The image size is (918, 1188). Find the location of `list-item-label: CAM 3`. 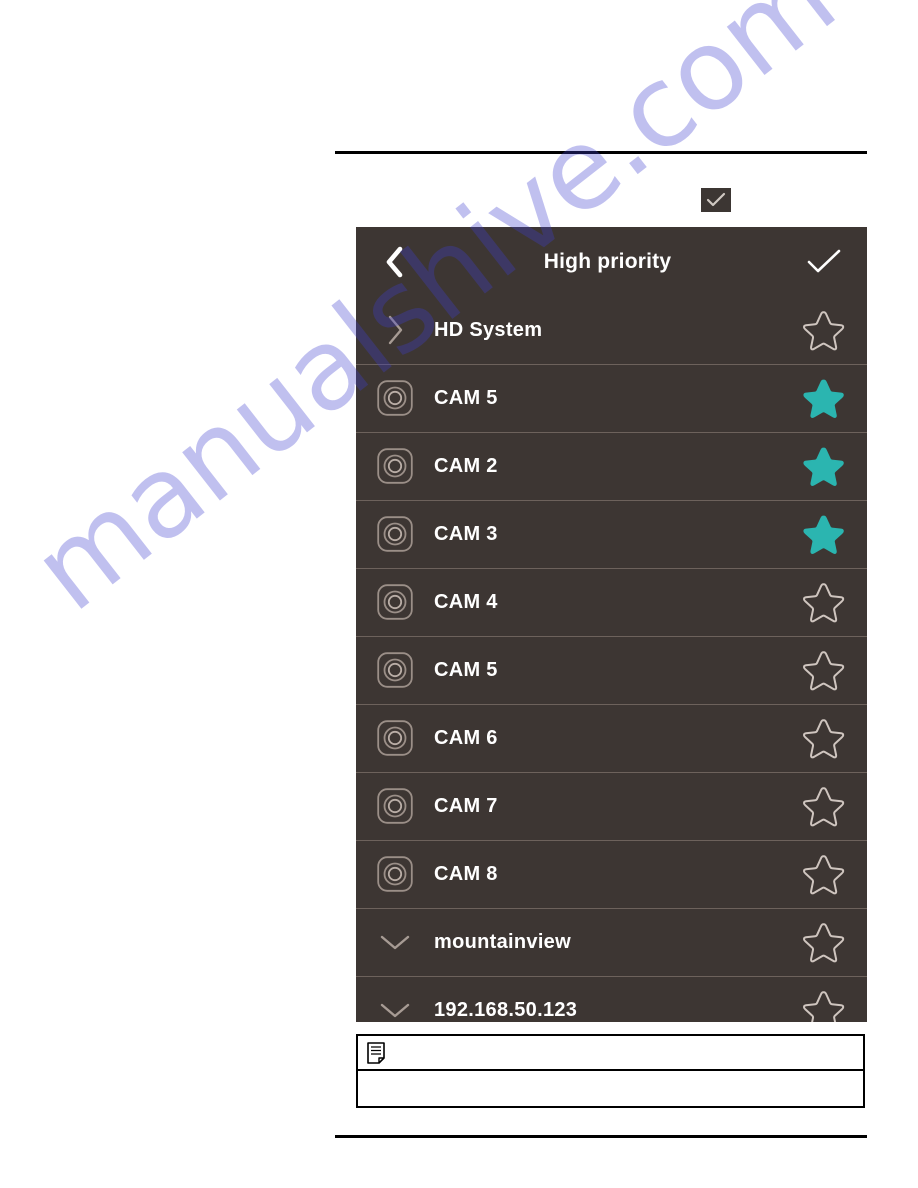

list-item-label: CAM 3 is located at coordinates (466, 533).